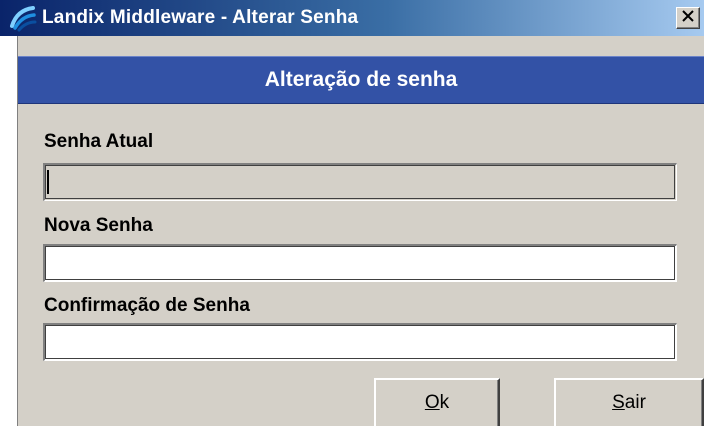  I want to click on current-password-label: Senha Atual, so click(99, 141).